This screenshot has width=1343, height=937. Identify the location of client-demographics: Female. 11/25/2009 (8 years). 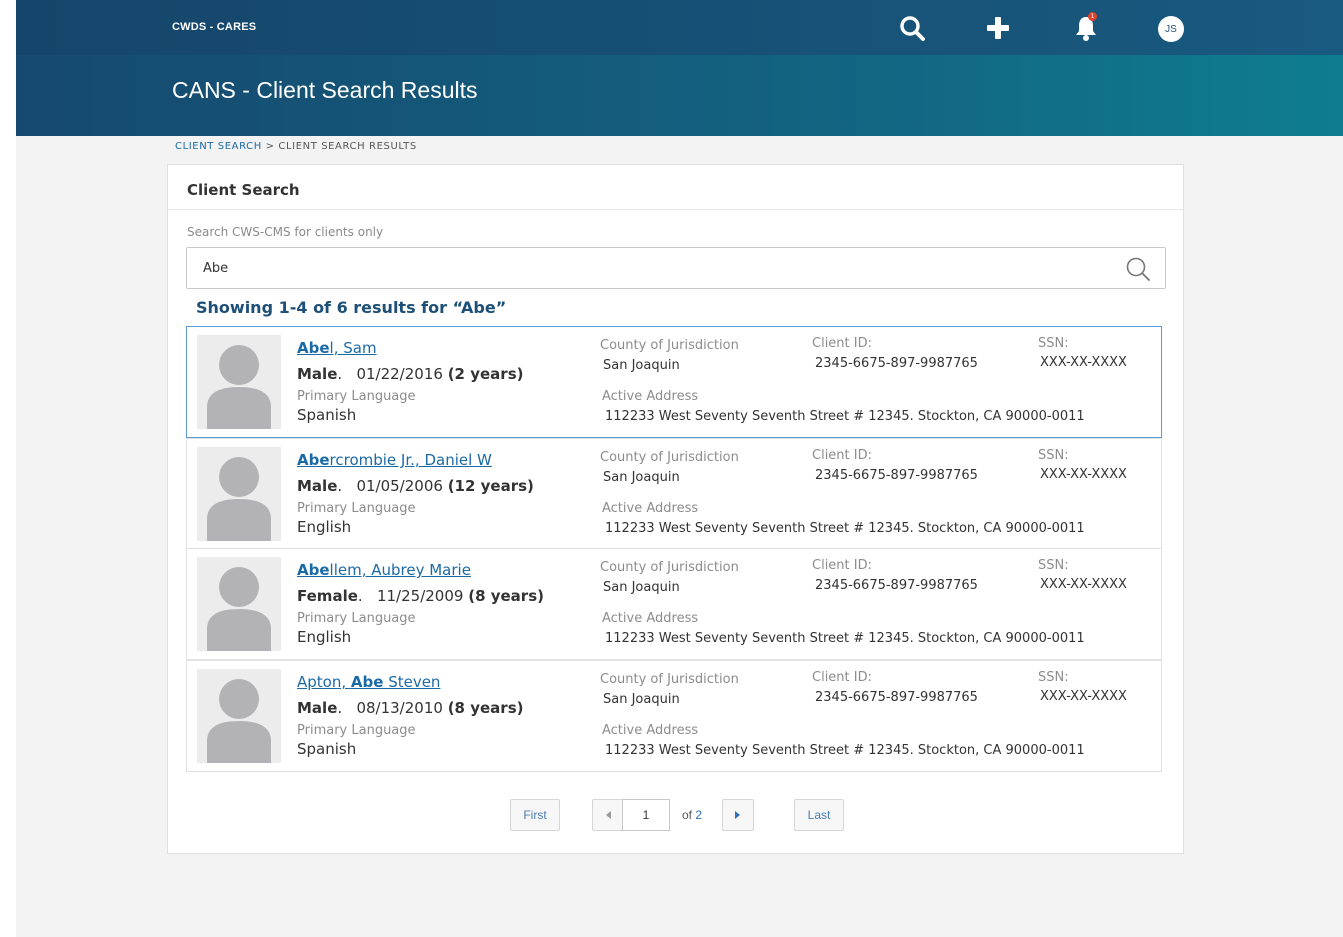
(420, 596).